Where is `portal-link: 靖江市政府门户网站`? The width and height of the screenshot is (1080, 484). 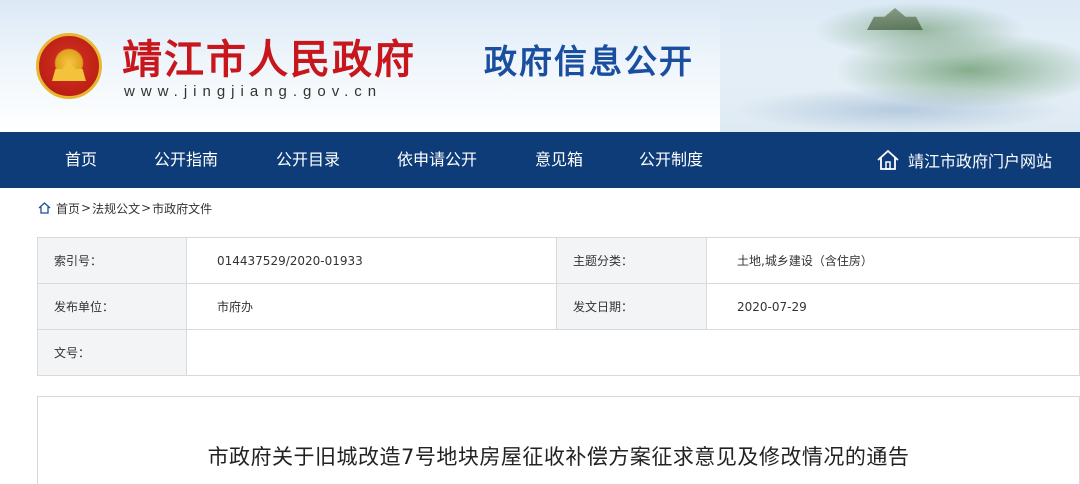
portal-link: 靖江市政府门户网站 is located at coordinates (964, 160).